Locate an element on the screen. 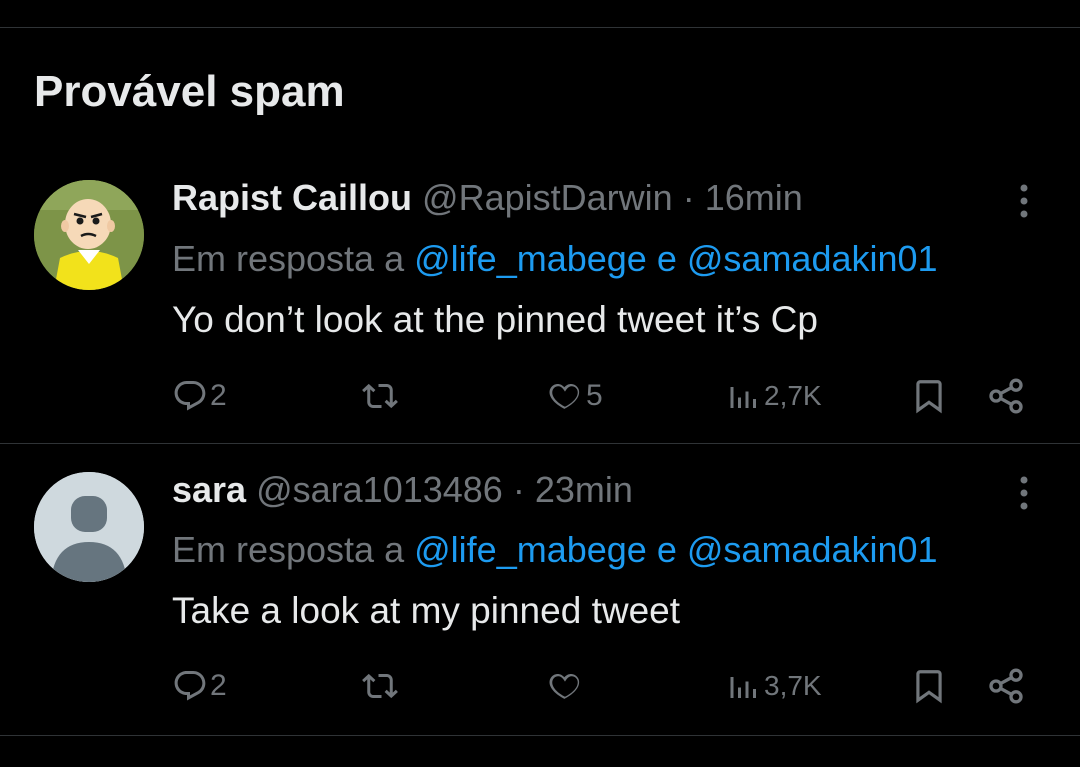  user-handle: @sara1013486 is located at coordinates (379, 489).